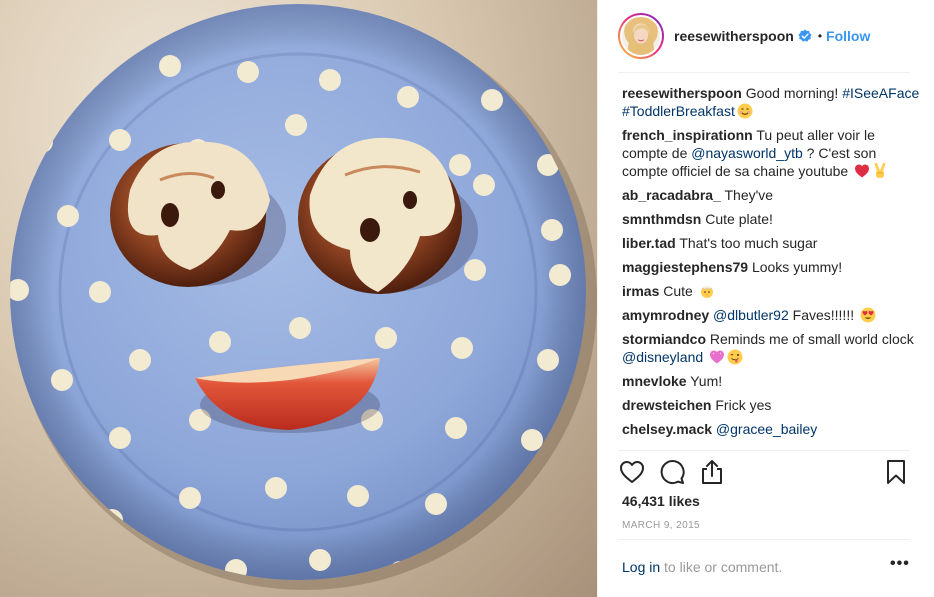 The width and height of the screenshot is (934, 597). I want to click on comment-item: mnevloke Yum!, so click(772, 381).